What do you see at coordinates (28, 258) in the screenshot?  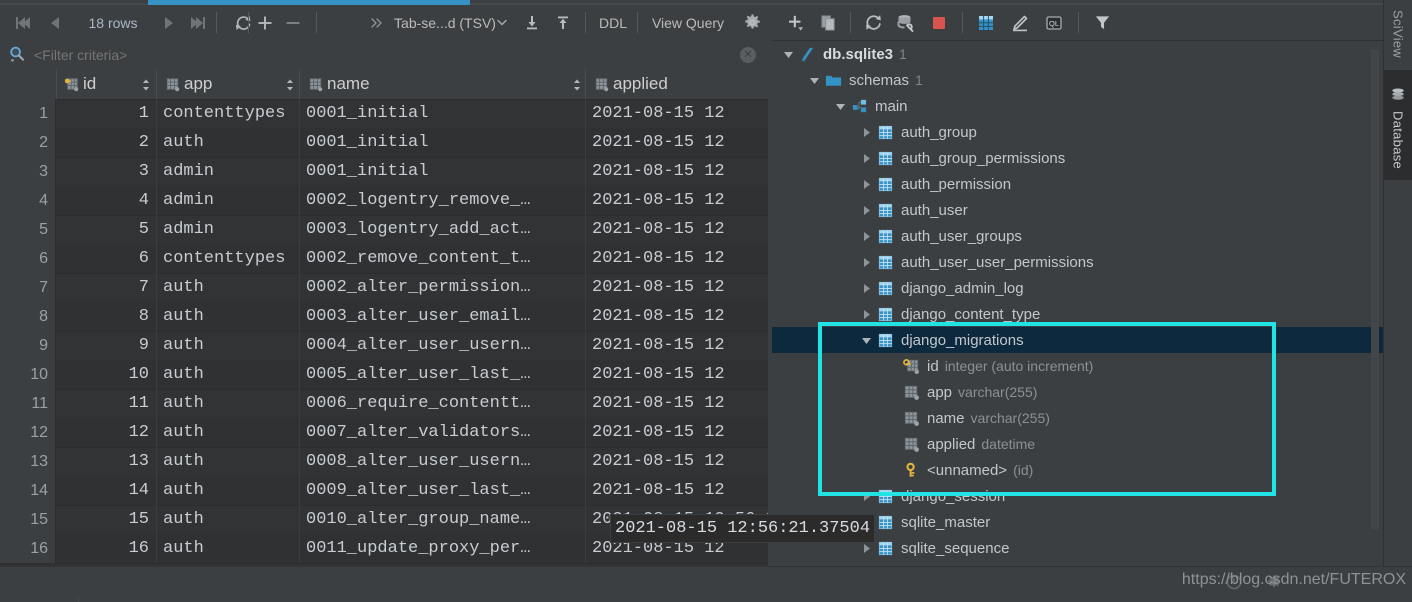 I see `row-number-gutter: 6` at bounding box center [28, 258].